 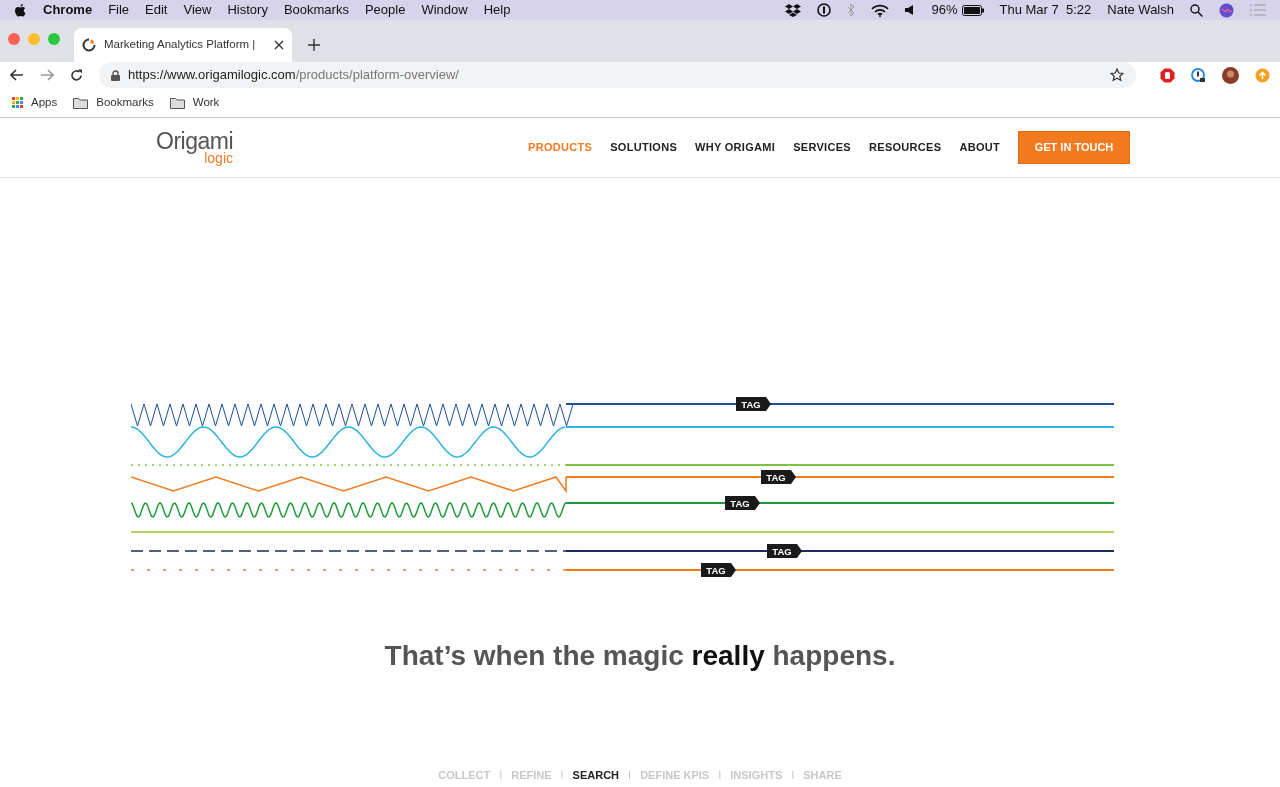 What do you see at coordinates (180, 45) in the screenshot?
I see `tab-title: Marketing Analytics Platform |` at bounding box center [180, 45].